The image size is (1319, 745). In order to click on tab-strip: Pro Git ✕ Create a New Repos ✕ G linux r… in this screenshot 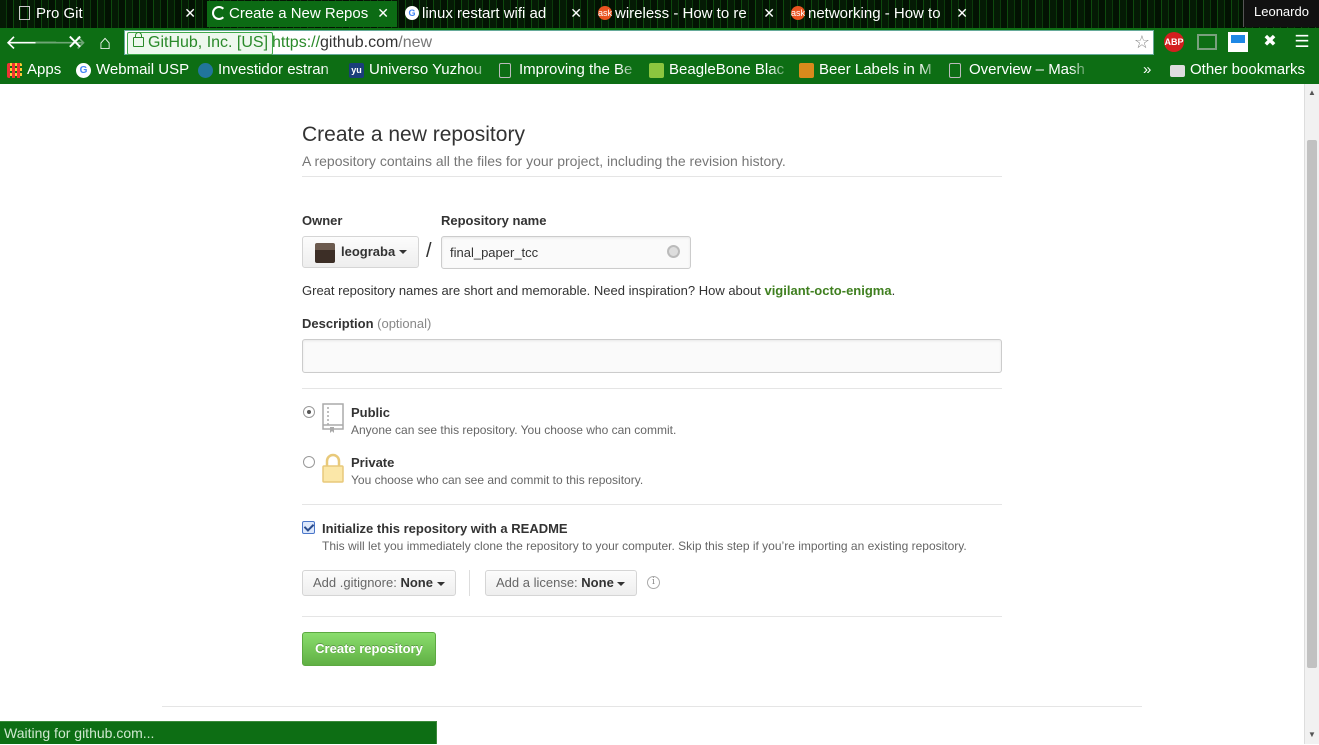, I will do `click(659, 14)`.